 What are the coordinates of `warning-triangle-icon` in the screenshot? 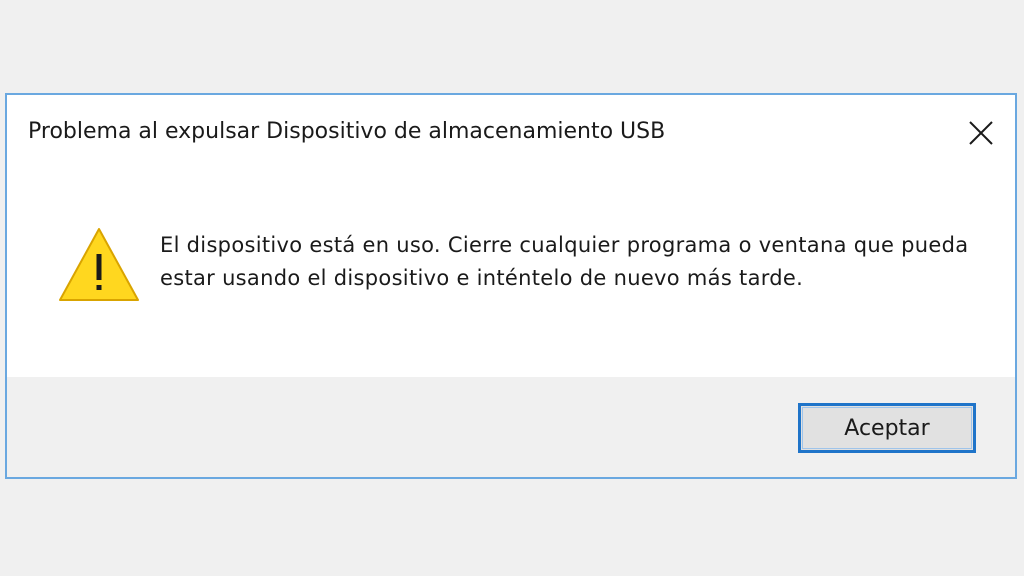 It's located at (99, 264).